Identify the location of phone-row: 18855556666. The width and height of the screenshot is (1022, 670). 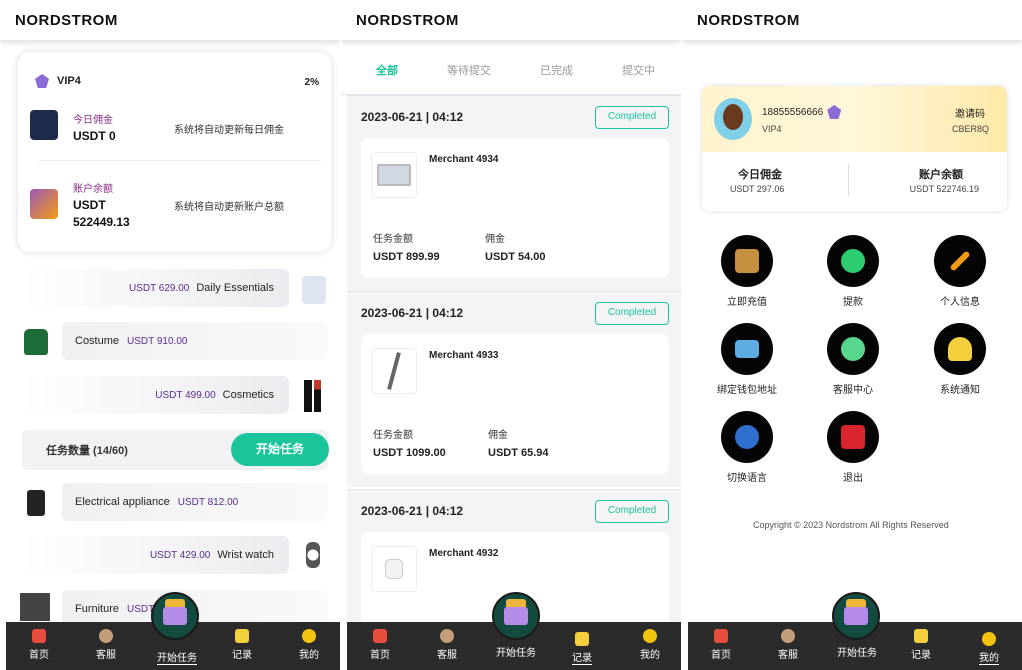
(802, 112).